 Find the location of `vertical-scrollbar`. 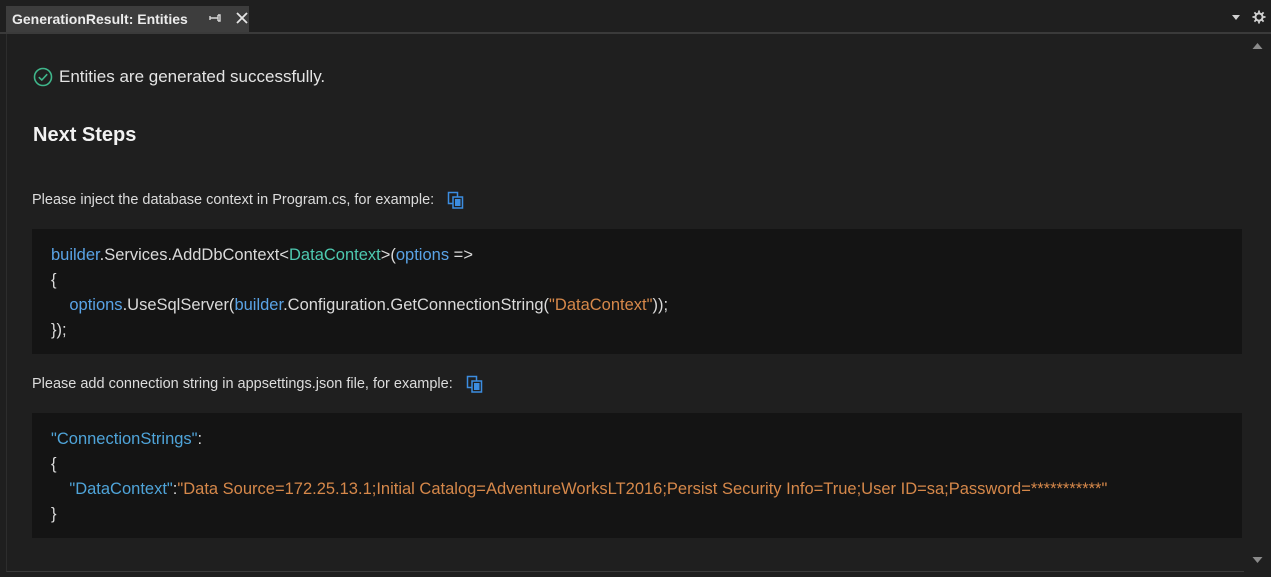

vertical-scrollbar is located at coordinates (1257, 305).